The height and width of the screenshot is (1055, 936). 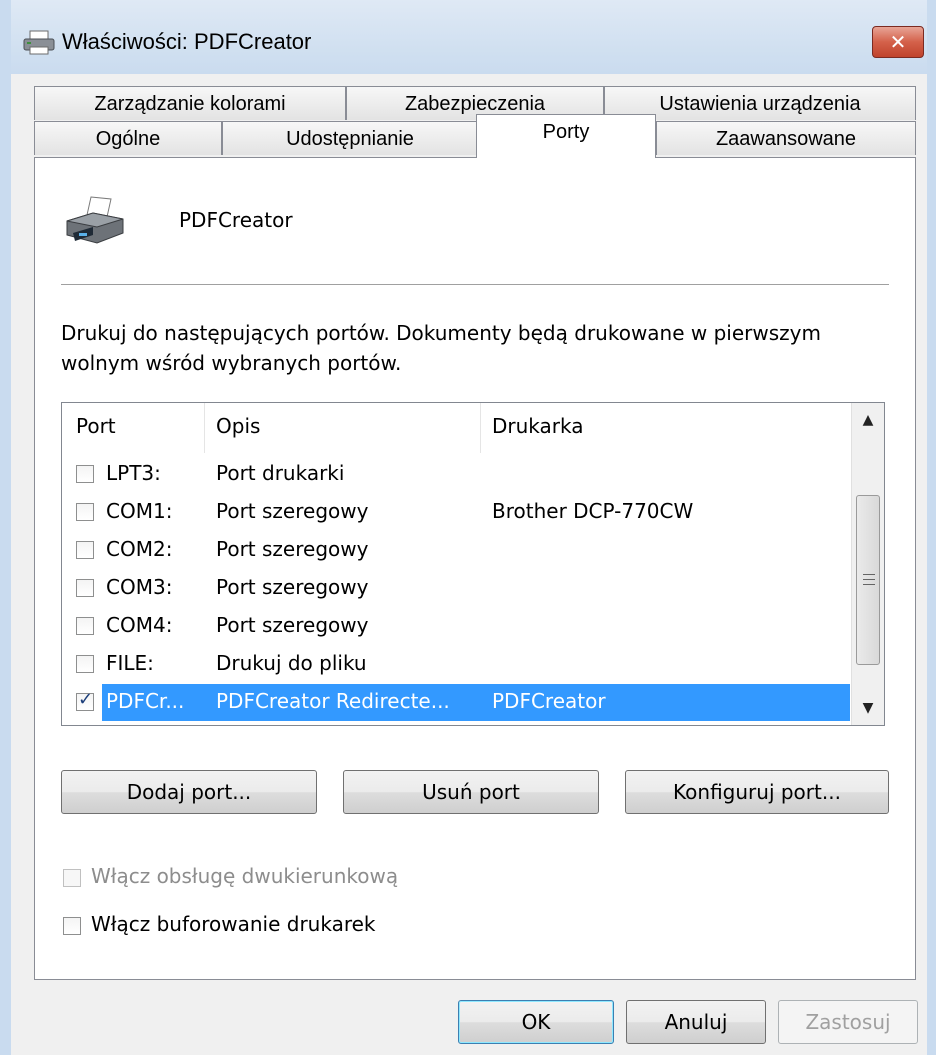 What do you see at coordinates (475, 284) in the screenshot?
I see `divider` at bounding box center [475, 284].